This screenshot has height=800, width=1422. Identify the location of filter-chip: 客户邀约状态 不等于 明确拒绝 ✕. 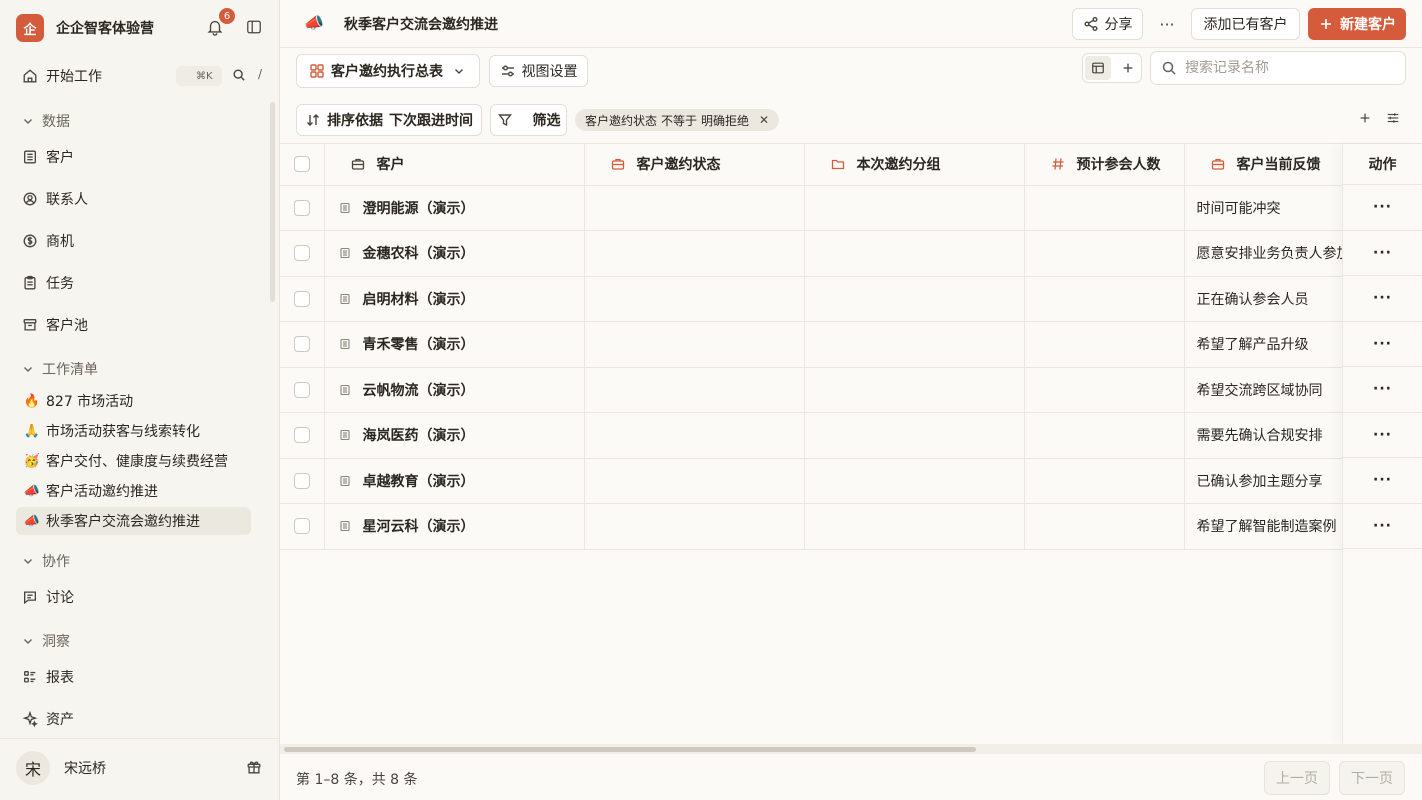
(677, 120).